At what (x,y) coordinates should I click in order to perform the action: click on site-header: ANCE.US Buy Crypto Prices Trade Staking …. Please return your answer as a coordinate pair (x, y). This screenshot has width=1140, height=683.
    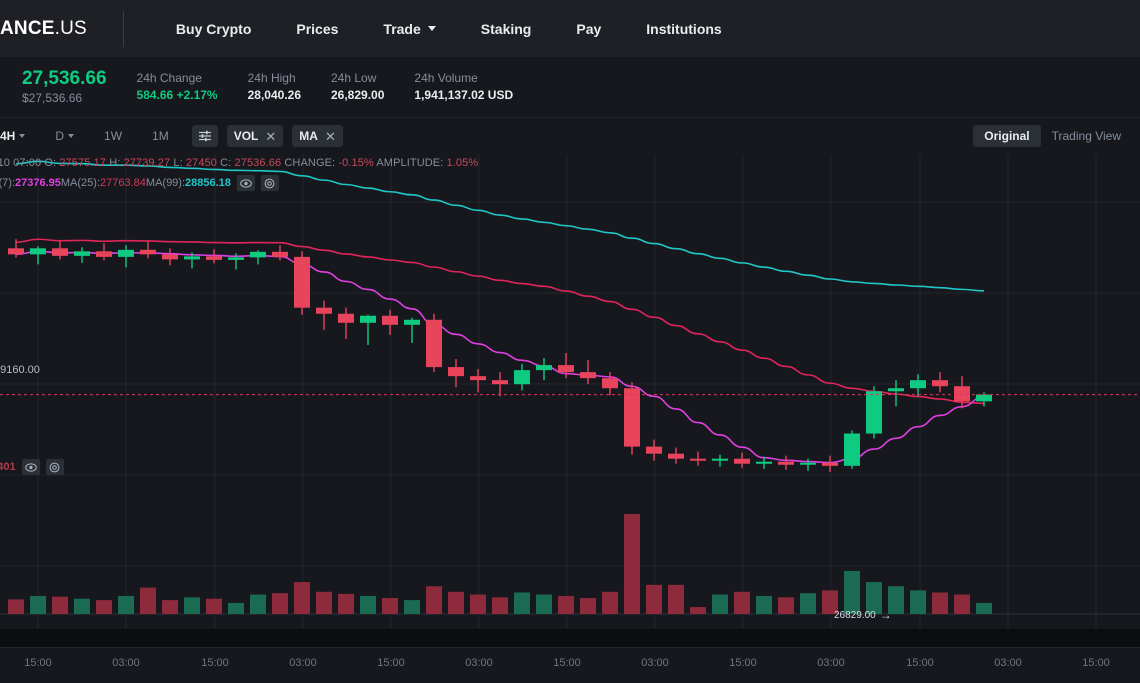
    Looking at the image, I should click on (570, 28).